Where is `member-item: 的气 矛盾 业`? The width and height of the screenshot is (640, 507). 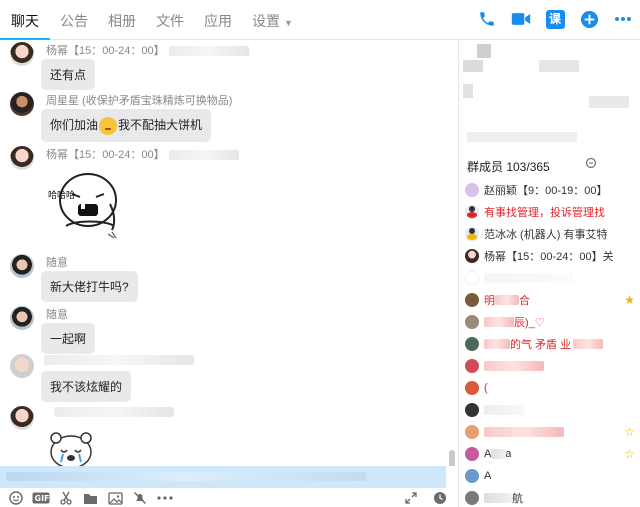 member-item: 的气 矛盾 业 is located at coordinates (551, 344).